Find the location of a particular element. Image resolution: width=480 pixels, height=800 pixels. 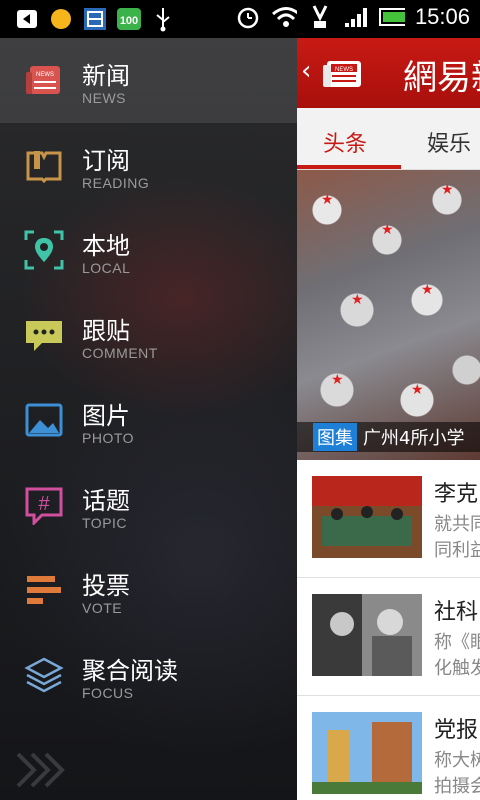

hero-title: 广州4所小学 is located at coordinates (414, 438).